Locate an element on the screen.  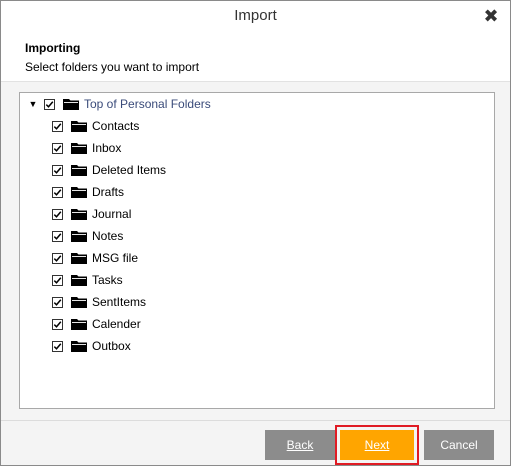
wizard-footer: Back Next Cancel is located at coordinates (255, 442).